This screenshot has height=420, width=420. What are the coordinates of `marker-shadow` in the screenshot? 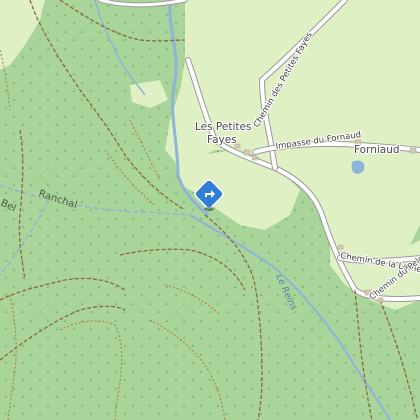 It's located at (209, 209).